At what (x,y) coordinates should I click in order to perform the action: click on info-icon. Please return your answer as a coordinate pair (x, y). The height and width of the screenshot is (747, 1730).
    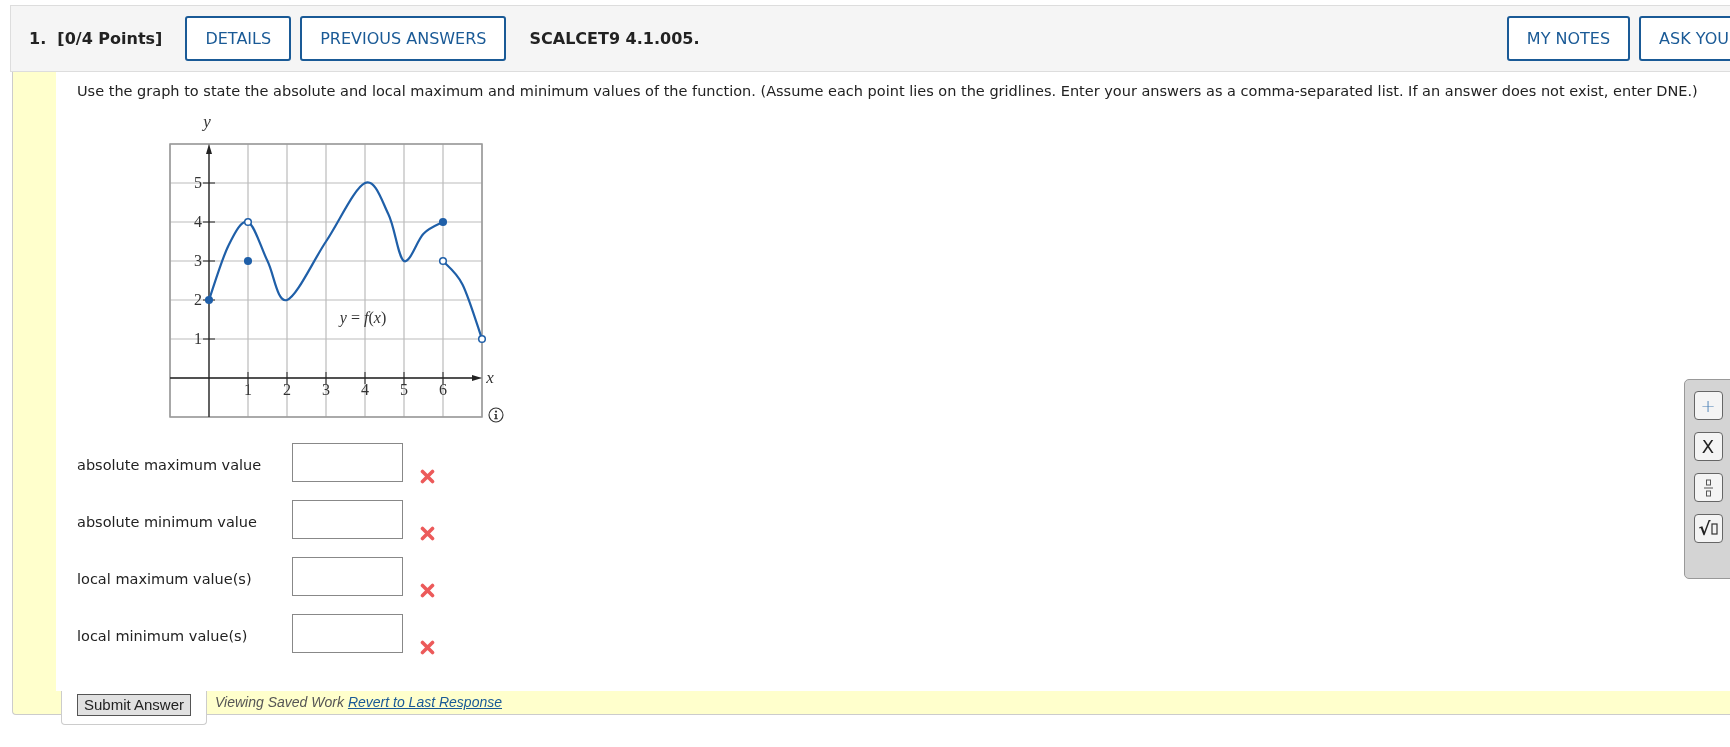
    Looking at the image, I should click on (496, 414).